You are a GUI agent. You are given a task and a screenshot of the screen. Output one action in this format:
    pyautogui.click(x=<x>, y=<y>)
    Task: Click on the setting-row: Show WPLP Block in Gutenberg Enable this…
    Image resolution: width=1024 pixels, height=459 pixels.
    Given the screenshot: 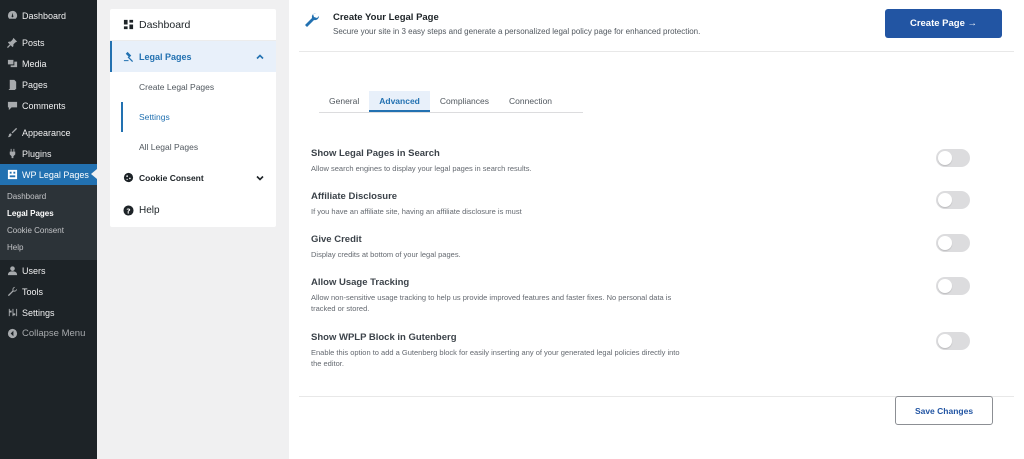 What is the action you would take?
    pyautogui.click(x=631, y=351)
    